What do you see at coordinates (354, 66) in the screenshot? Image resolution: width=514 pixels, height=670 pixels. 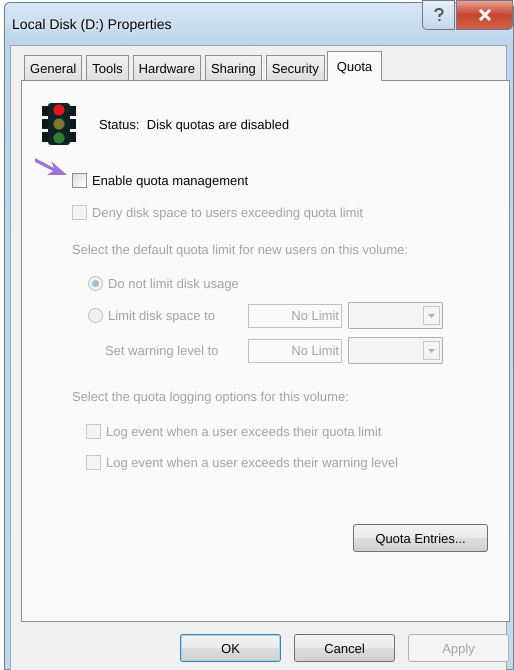 I see `tab: Quota` at bounding box center [354, 66].